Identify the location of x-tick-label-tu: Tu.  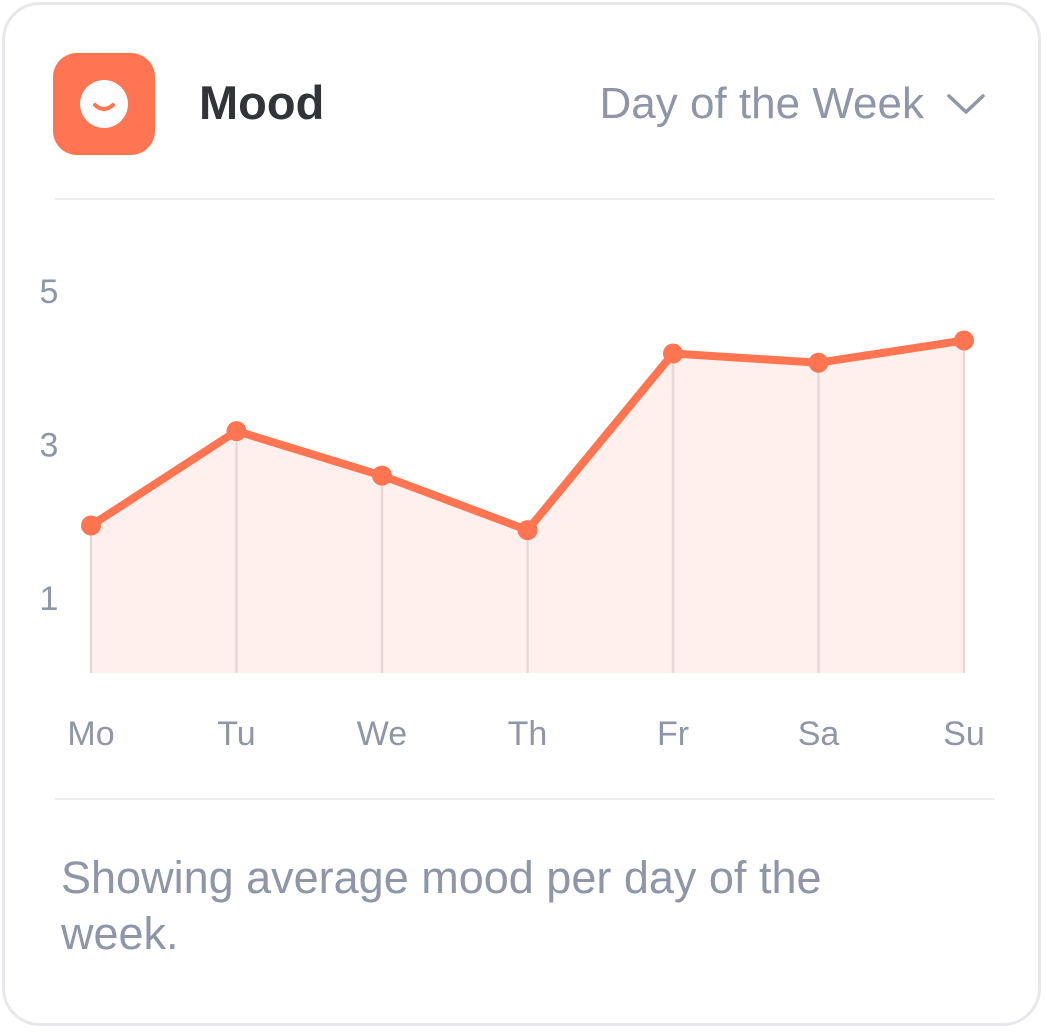
(236, 734).